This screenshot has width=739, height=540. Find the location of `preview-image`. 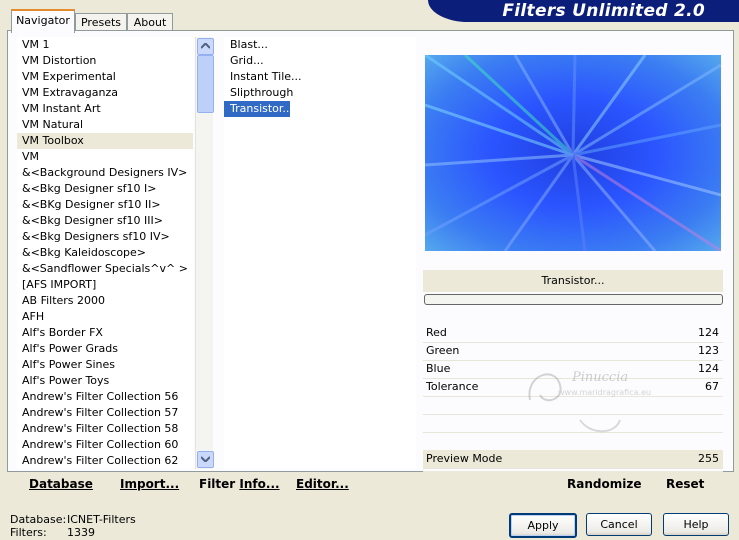

preview-image is located at coordinates (573, 153).